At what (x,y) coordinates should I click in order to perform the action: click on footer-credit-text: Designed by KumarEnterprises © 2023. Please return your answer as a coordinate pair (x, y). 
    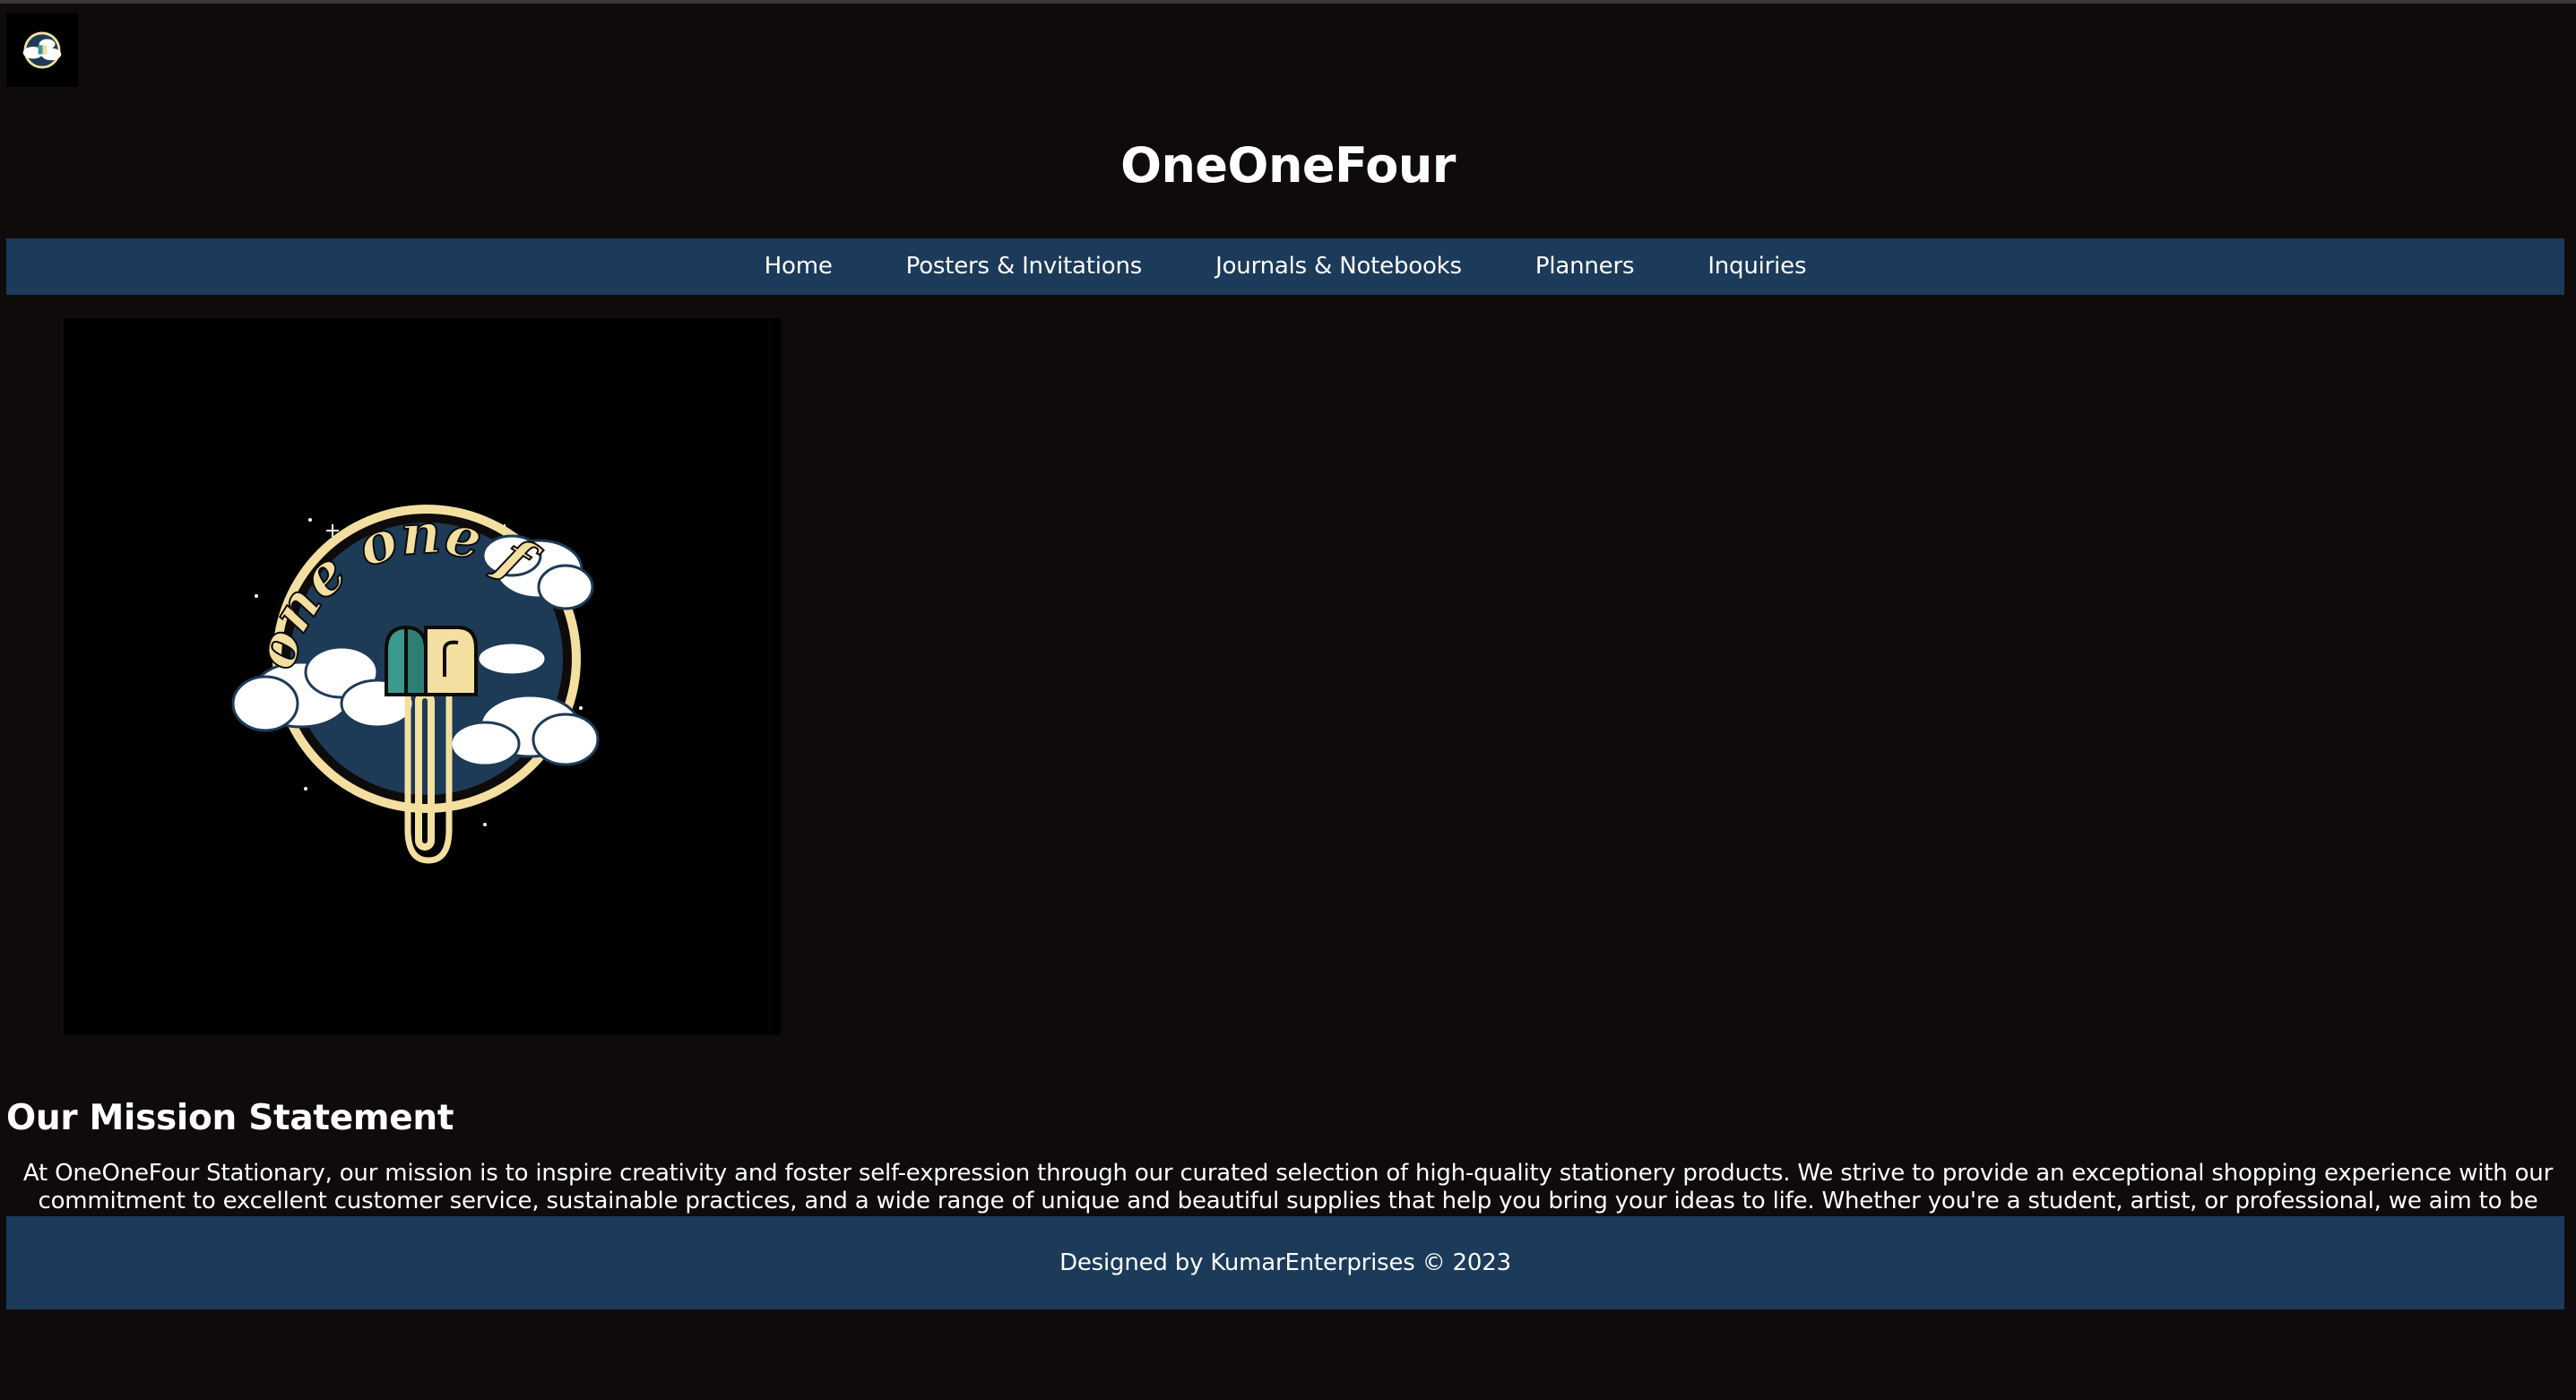
    Looking at the image, I should click on (1285, 1262).